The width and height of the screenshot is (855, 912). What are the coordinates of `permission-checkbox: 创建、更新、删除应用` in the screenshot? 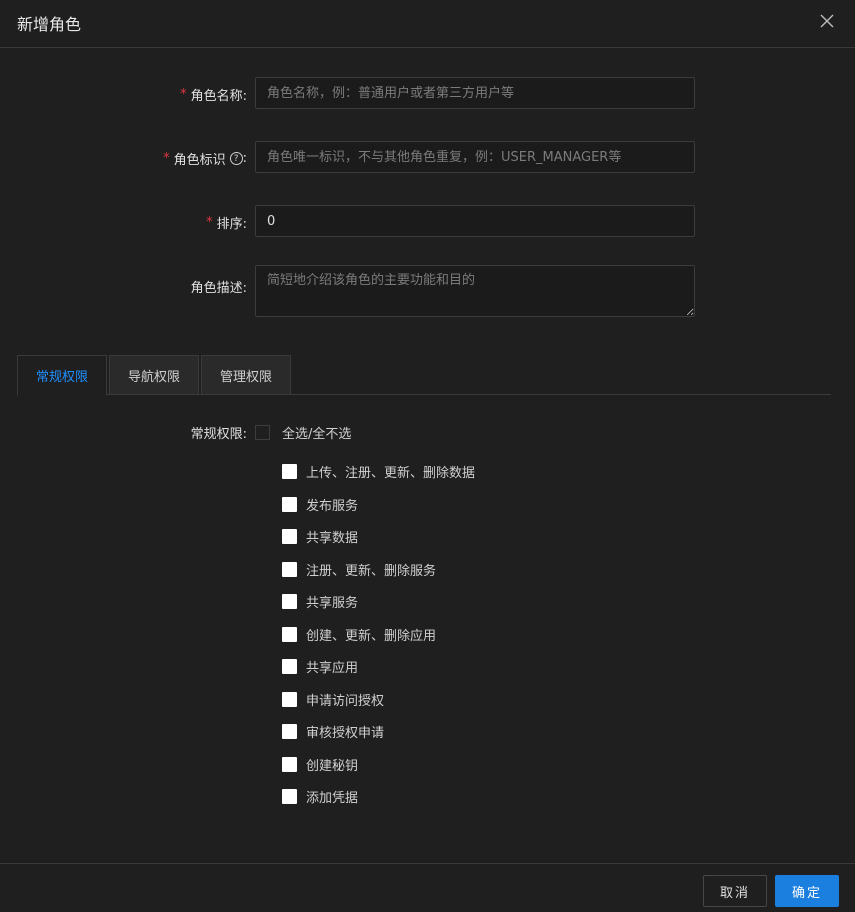 It's located at (359, 634).